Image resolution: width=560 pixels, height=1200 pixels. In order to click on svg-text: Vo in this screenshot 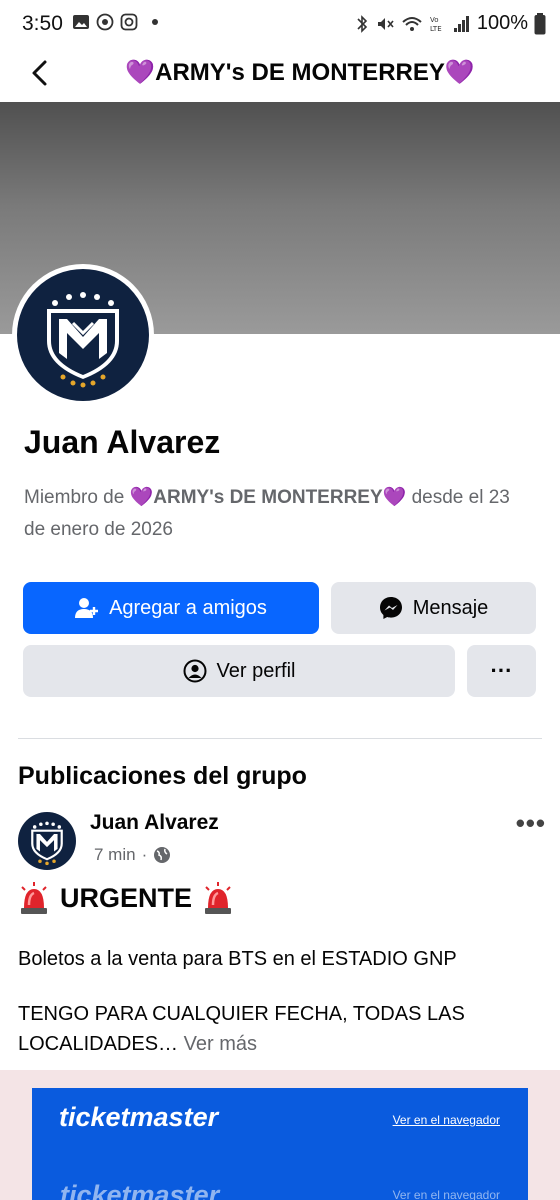, I will do `click(434, 20)`.